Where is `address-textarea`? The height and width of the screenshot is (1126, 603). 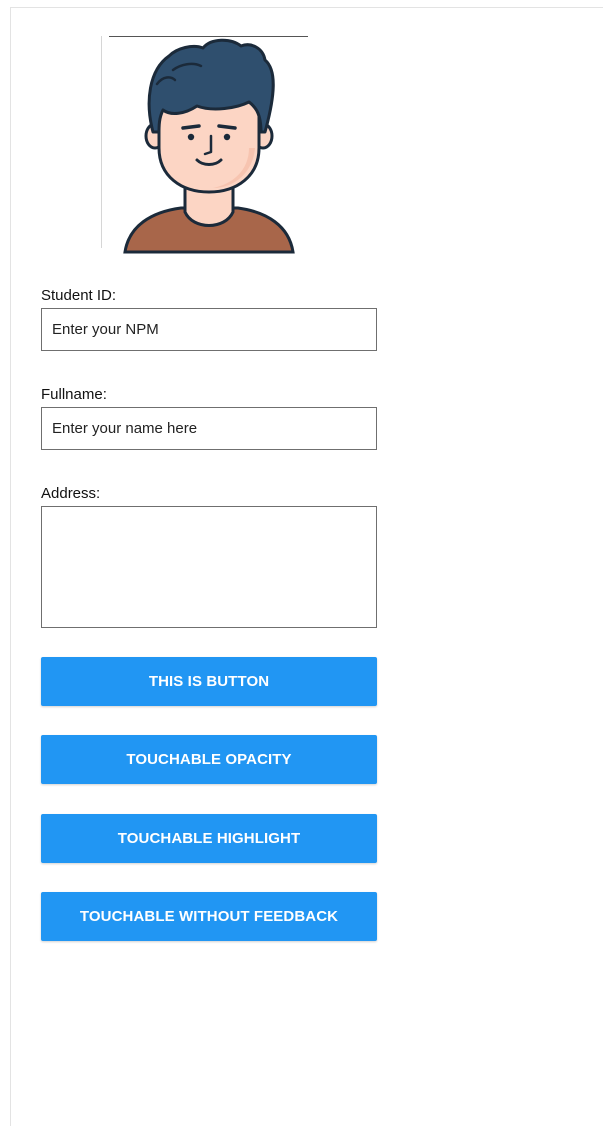
address-textarea is located at coordinates (209, 567).